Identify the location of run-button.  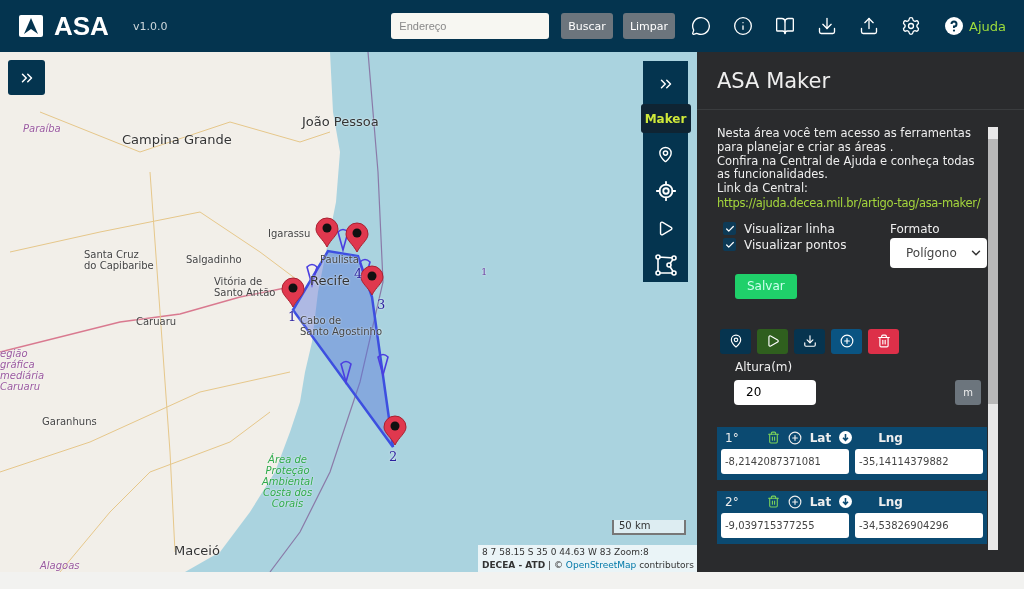
(772, 341).